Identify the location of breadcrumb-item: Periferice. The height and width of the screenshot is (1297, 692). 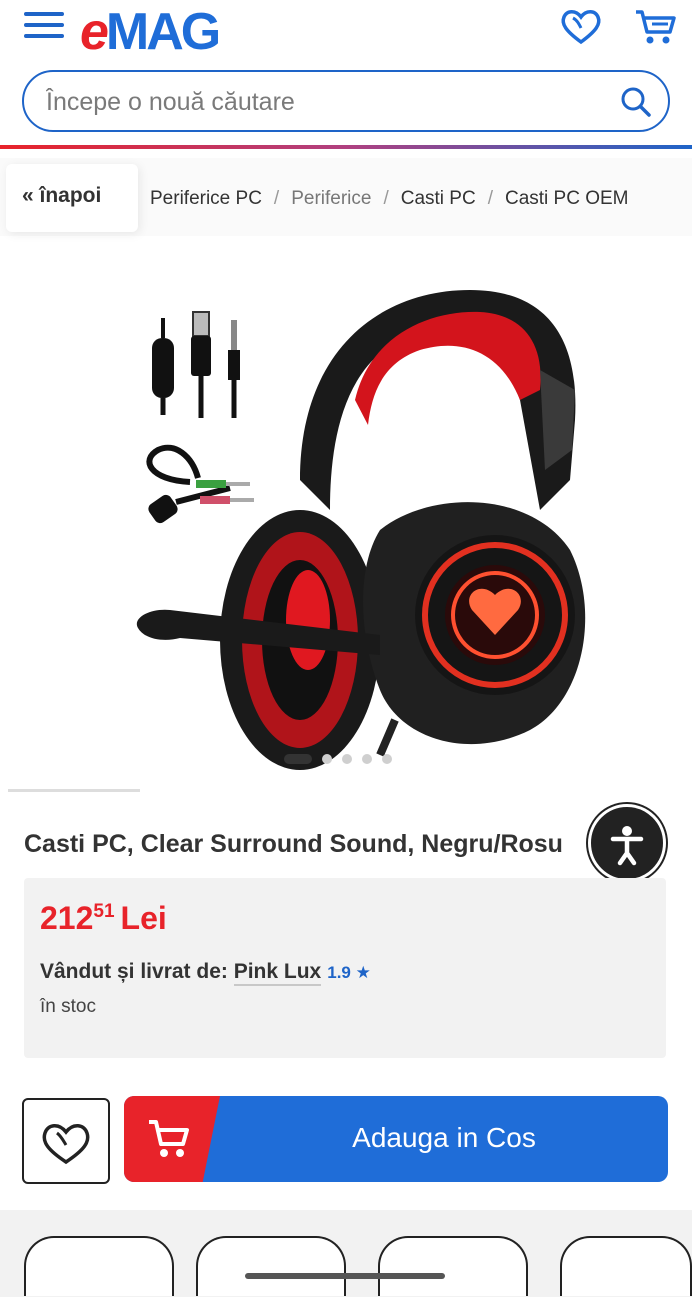
(331, 198).